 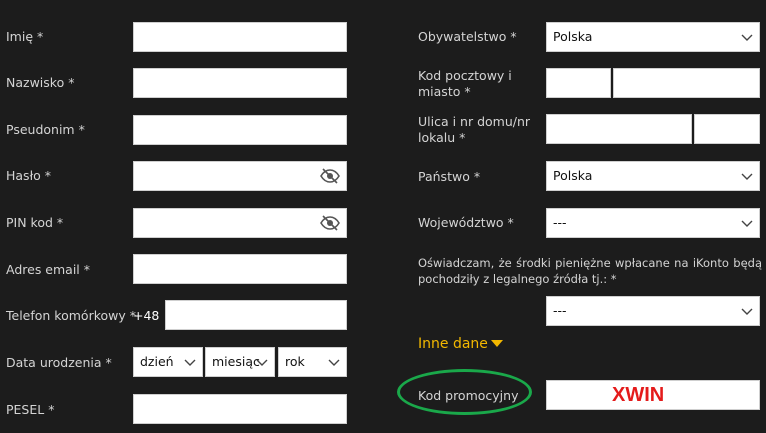 I want to click on pin-input, so click(x=240, y=223).